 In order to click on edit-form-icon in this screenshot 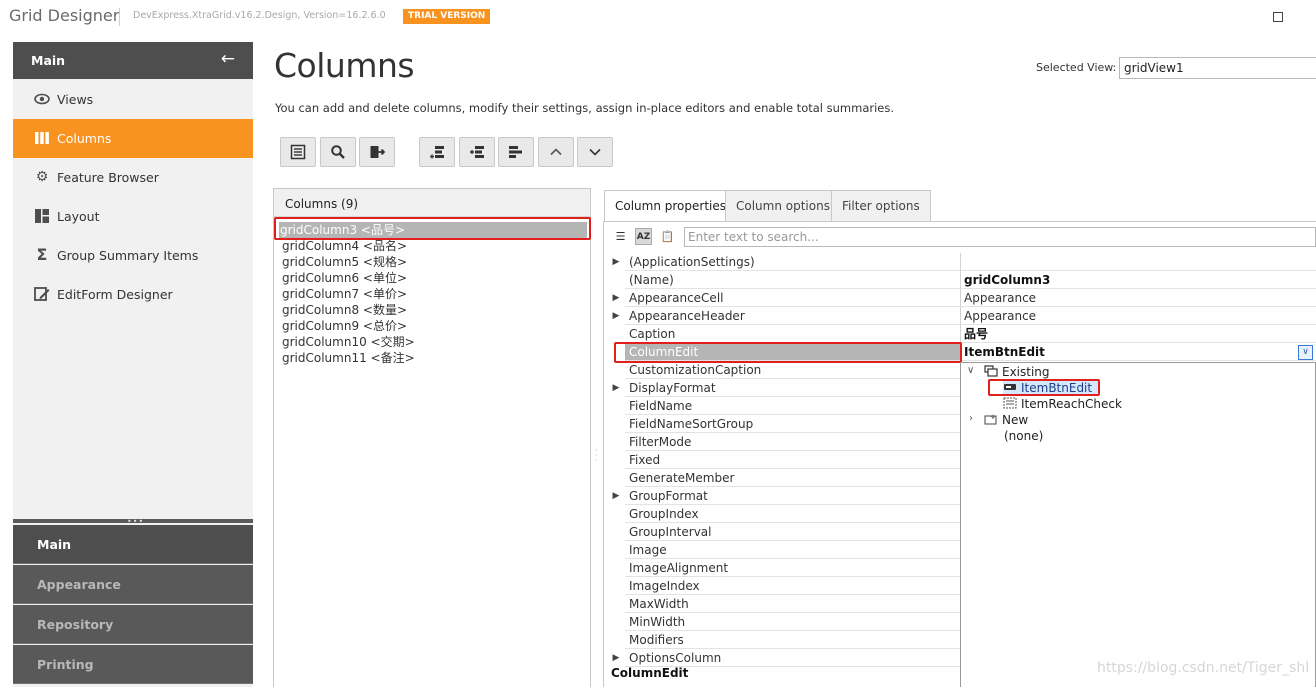, I will do `click(42, 294)`.